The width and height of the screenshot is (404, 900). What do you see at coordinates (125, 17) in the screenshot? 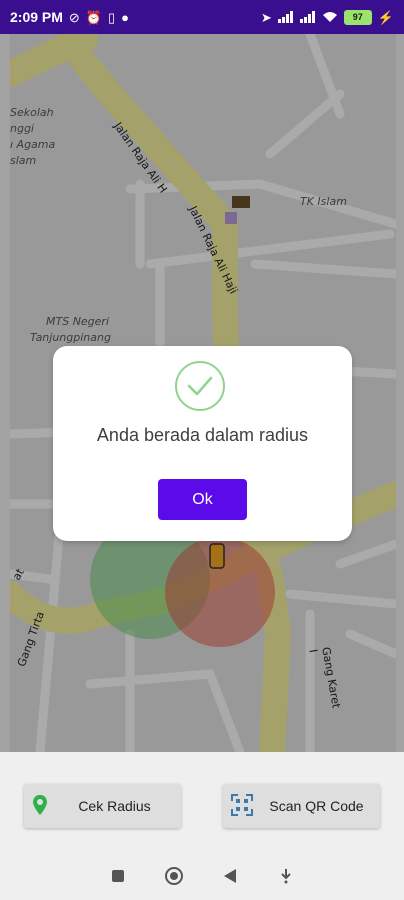
I see `no-entry-icon: ●` at bounding box center [125, 17].